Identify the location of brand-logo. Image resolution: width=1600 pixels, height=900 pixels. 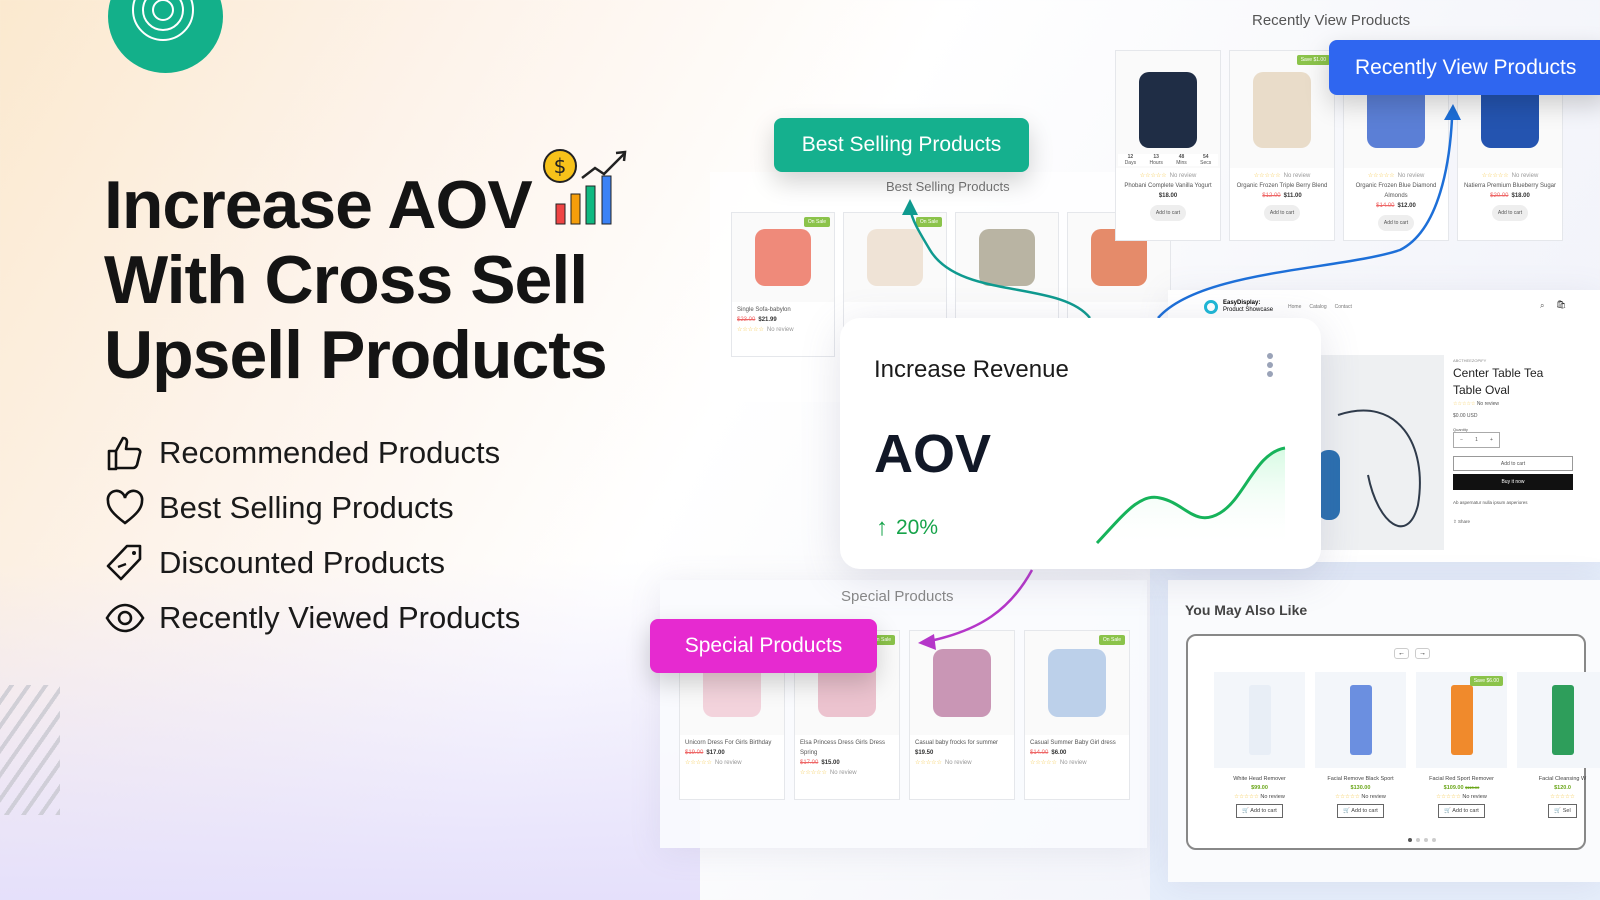
(165, 36).